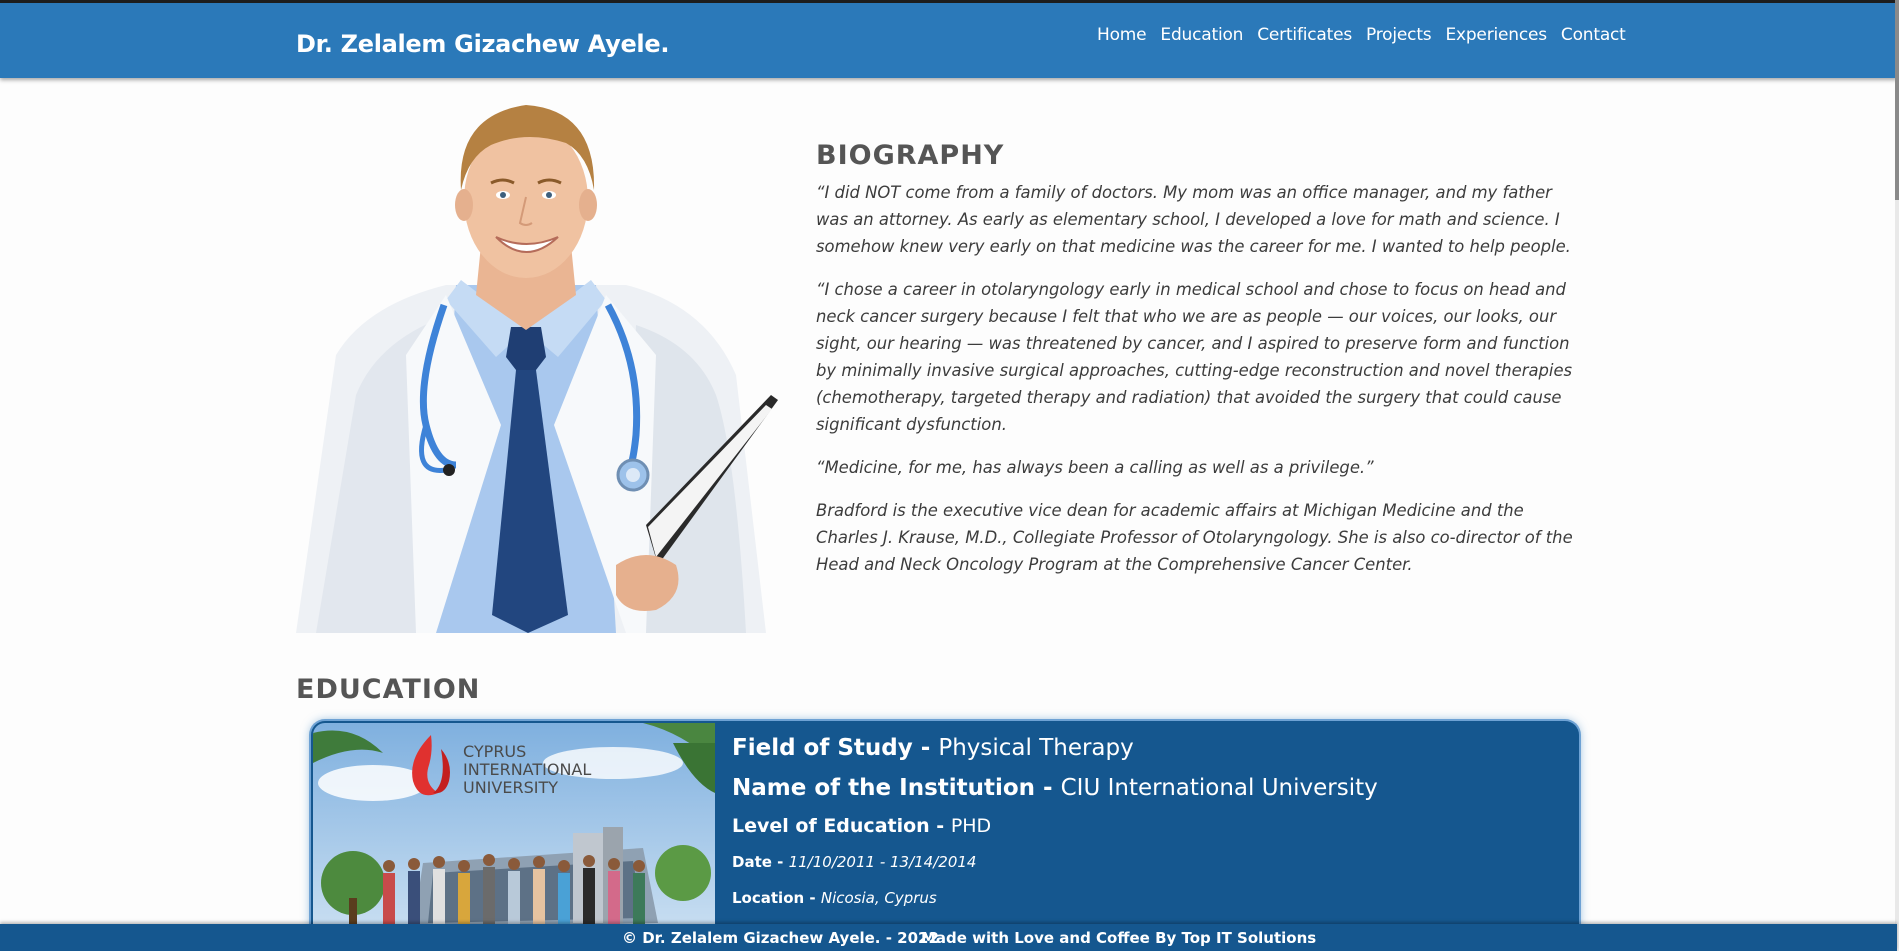 The height and width of the screenshot is (951, 1899). I want to click on education-level: Level of Education - PHD, so click(1055, 826).